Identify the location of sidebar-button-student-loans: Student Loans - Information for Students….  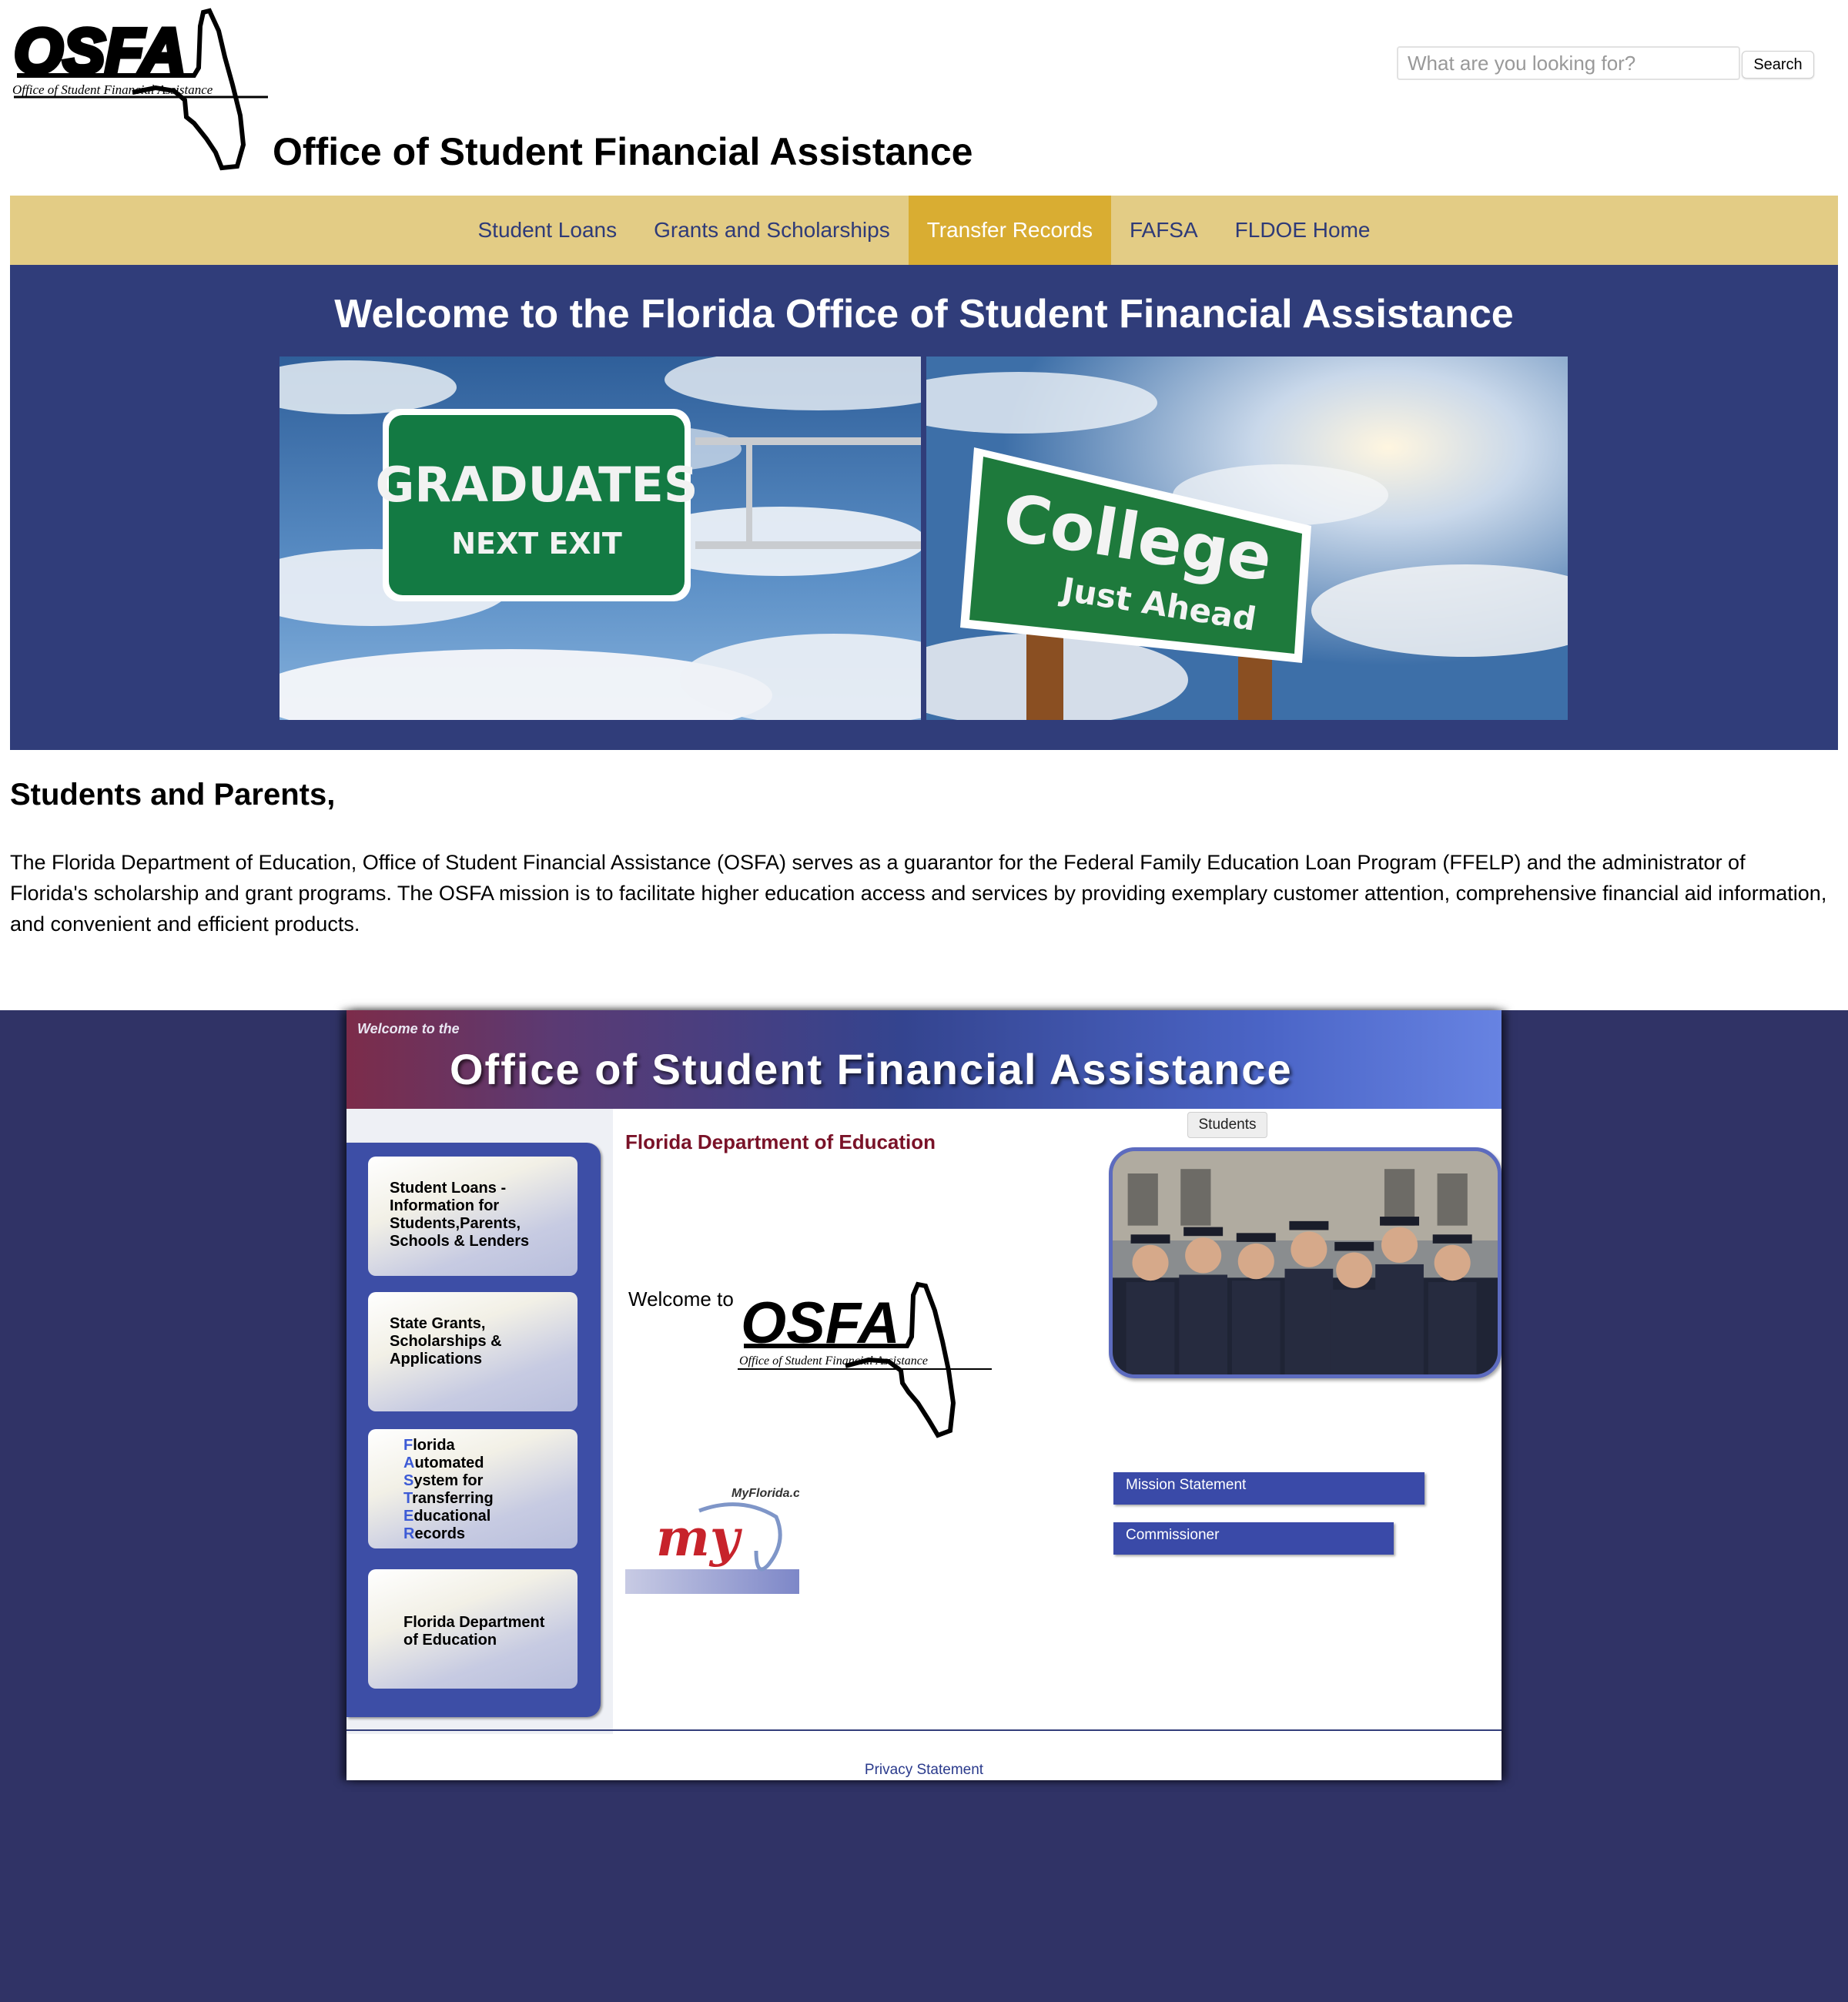
(473, 1216).